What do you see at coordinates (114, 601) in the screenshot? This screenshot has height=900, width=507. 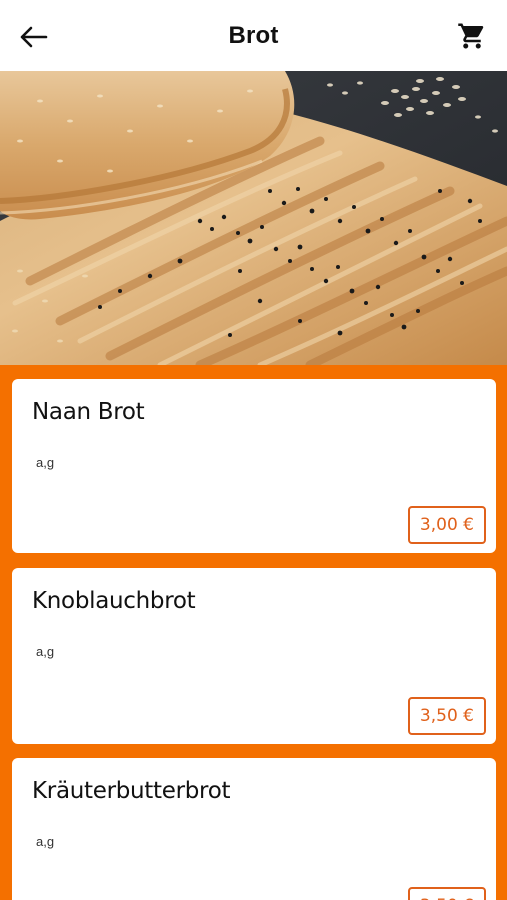 I see `product-name: Knoblauchbrot` at bounding box center [114, 601].